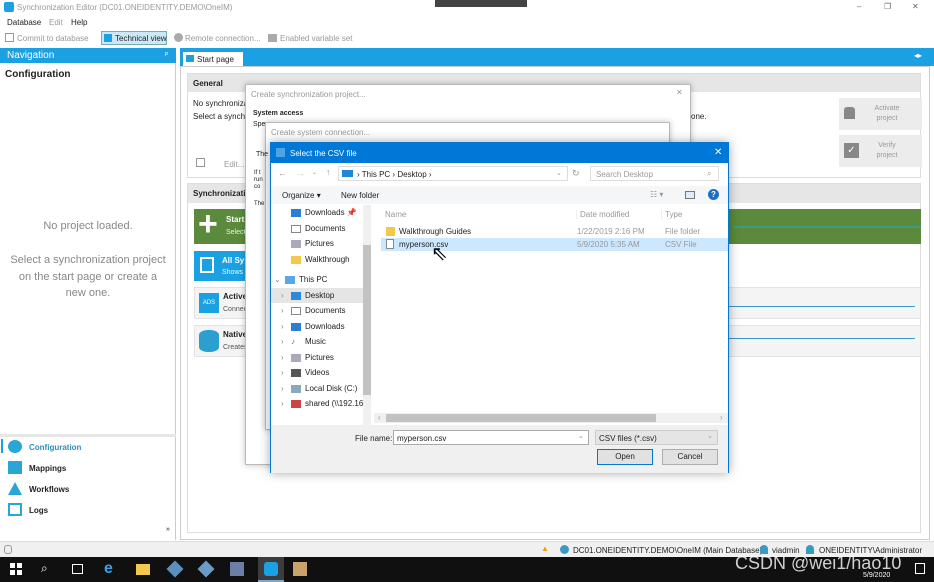 This screenshot has height=582, width=934. I want to click on workflow-icon, so click(15, 488).